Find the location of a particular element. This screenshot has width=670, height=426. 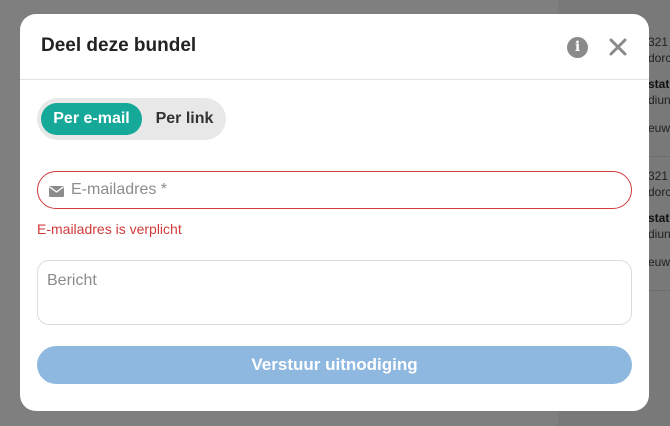

close-icon is located at coordinates (618, 47).